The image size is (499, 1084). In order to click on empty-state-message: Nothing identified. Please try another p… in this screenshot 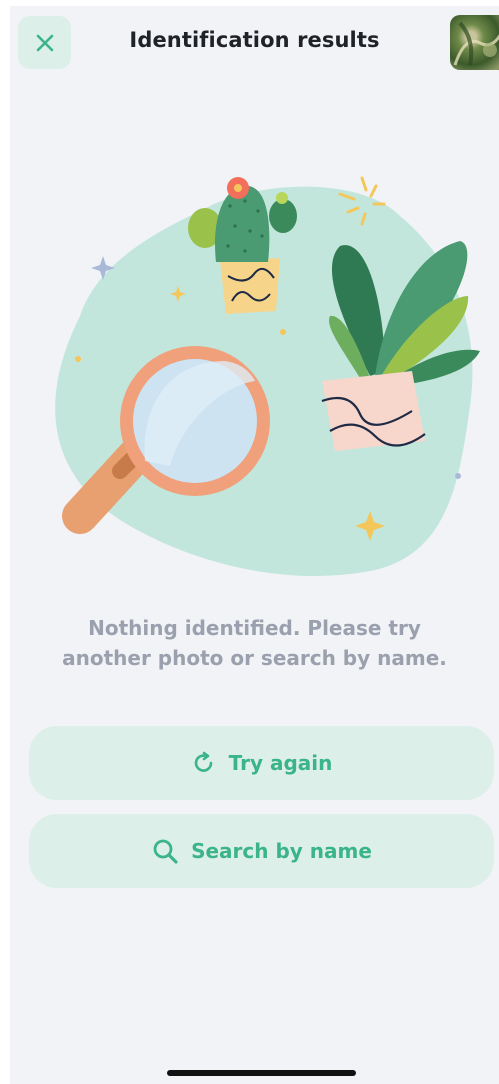, I will do `click(254, 643)`.